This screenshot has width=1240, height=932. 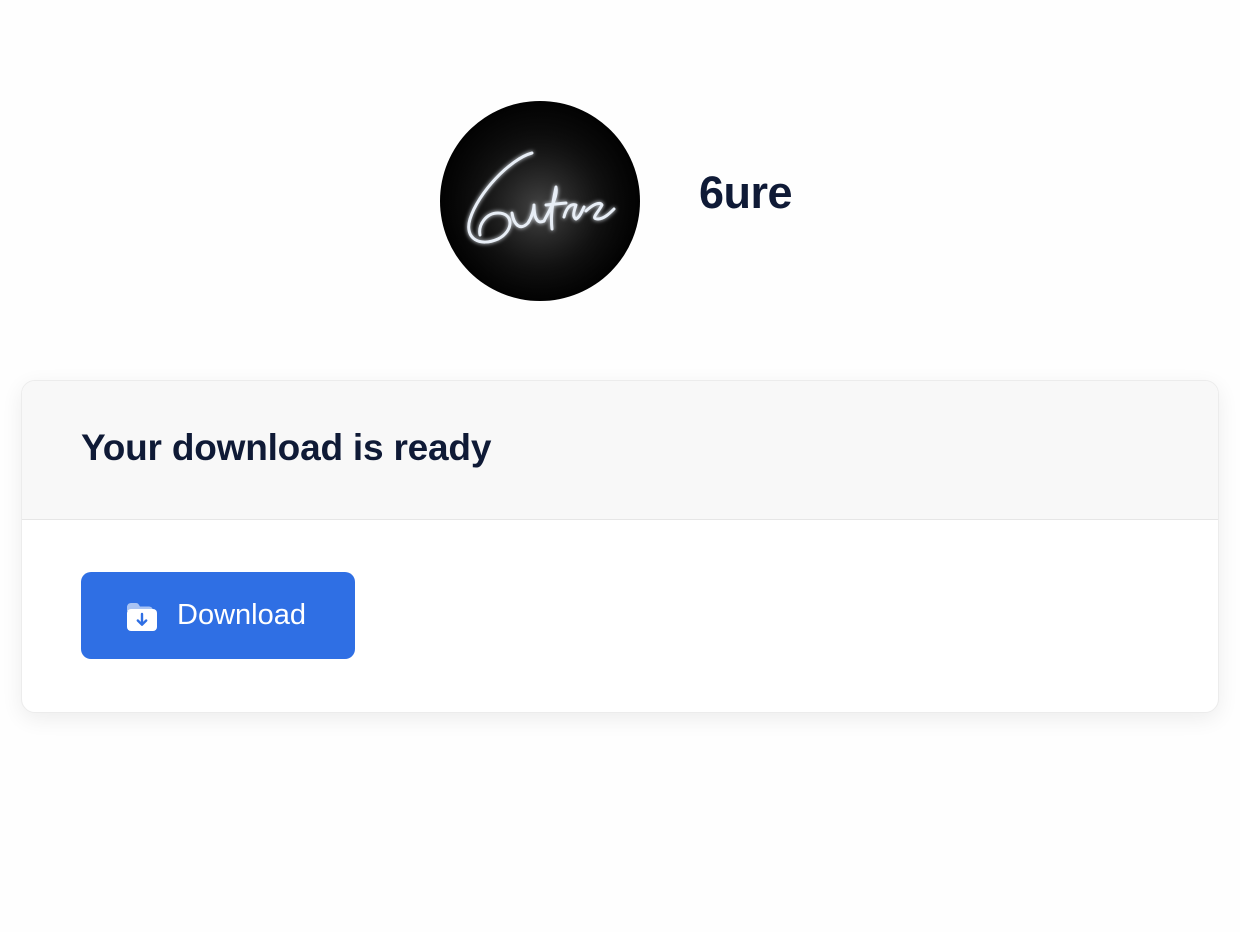 What do you see at coordinates (746, 192) in the screenshot?
I see `profile-name: 6ure` at bounding box center [746, 192].